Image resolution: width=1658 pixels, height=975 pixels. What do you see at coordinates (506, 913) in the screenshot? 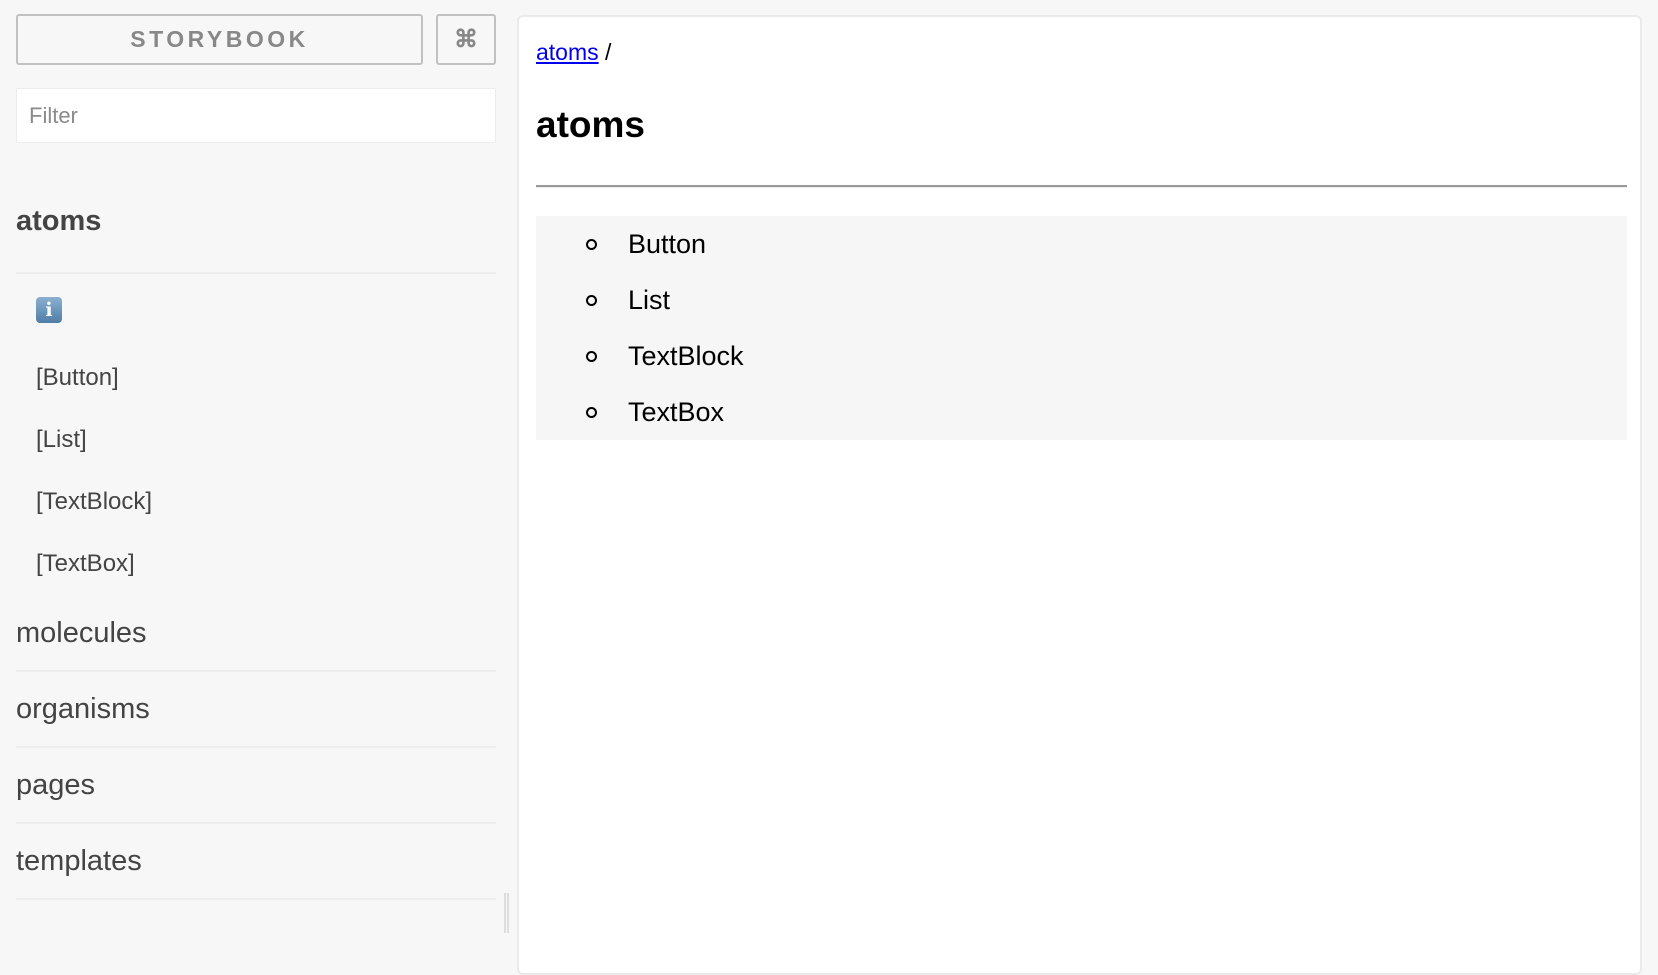
I see `sidebar-resize-handle` at bounding box center [506, 913].